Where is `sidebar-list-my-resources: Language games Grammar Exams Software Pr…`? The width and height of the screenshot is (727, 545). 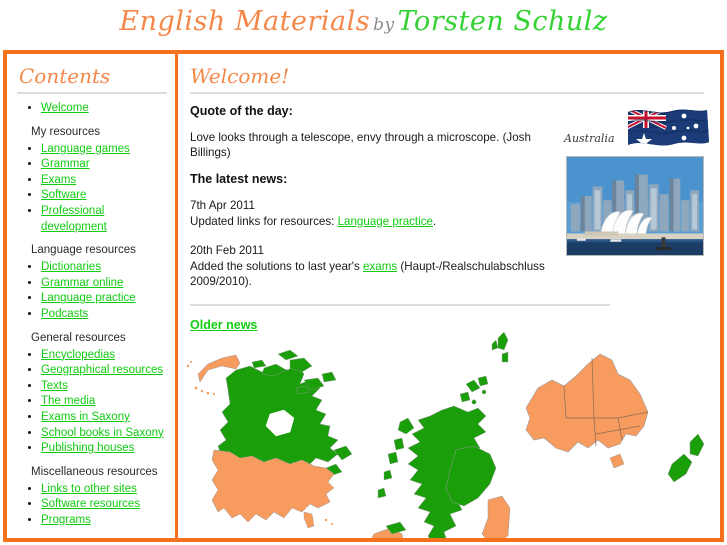
sidebar-list-my-resources: Language games Grammar Exams Software Pr… is located at coordinates (92, 188).